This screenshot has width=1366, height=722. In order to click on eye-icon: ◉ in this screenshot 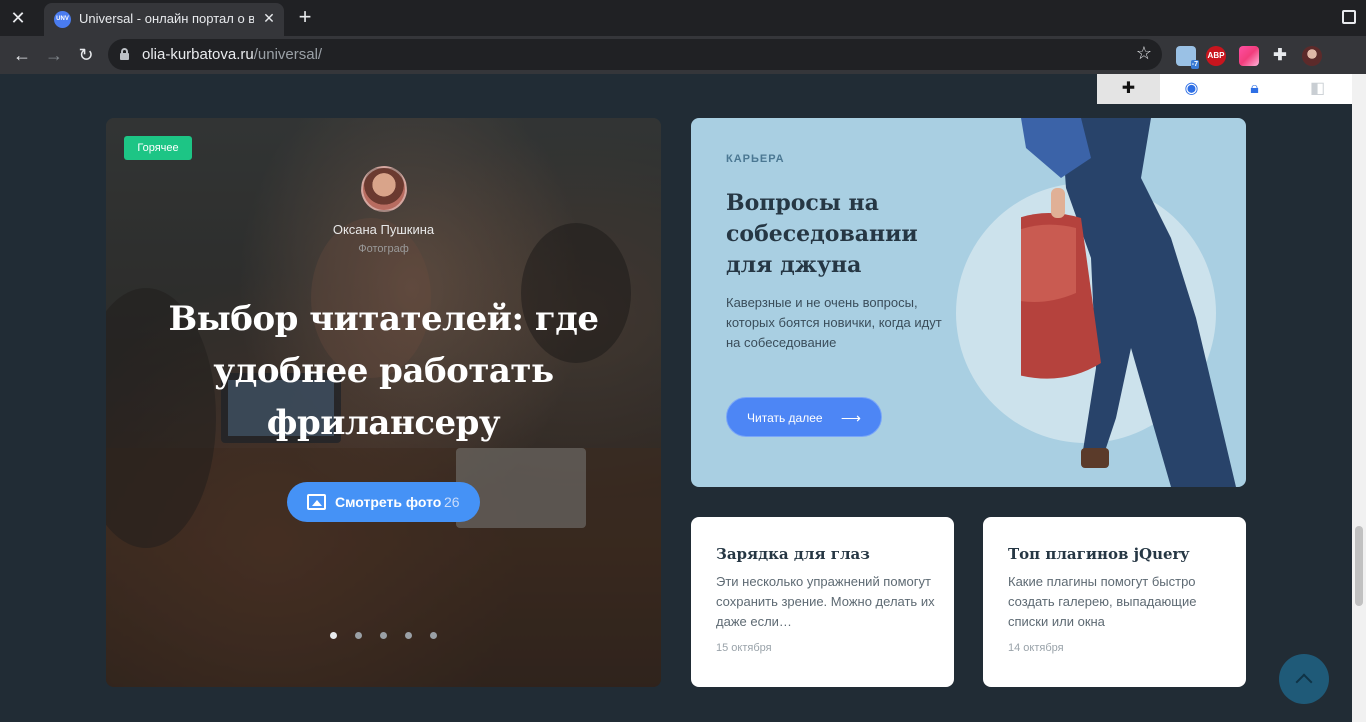, I will do `click(1191, 89)`.